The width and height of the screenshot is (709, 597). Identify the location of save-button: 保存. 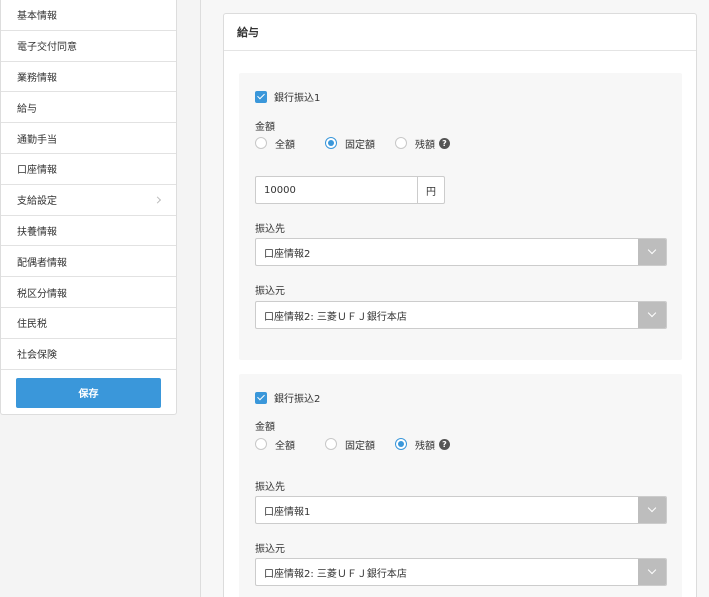
(88, 392).